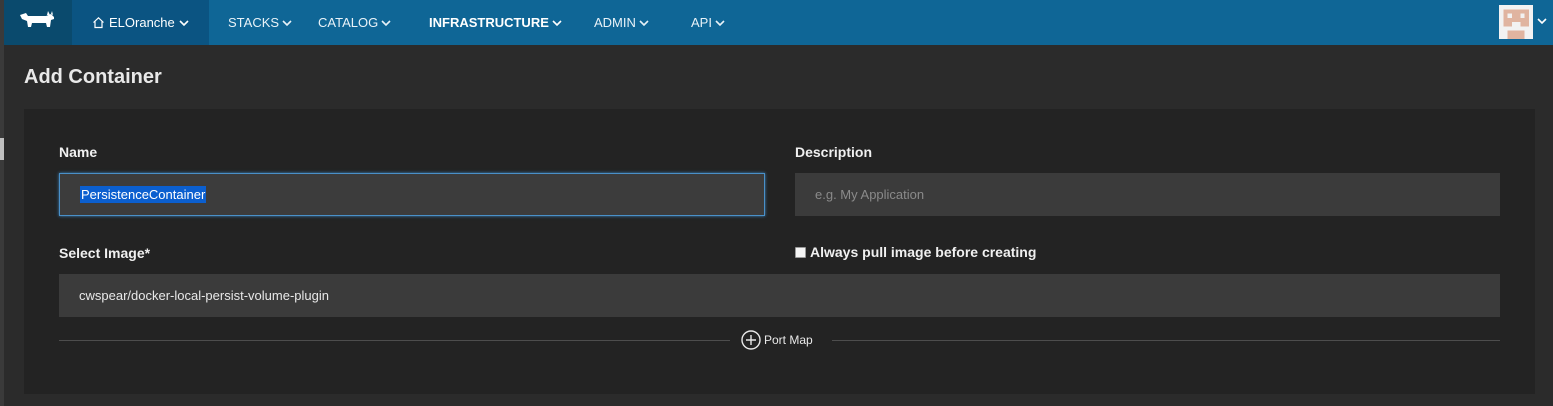 The width and height of the screenshot is (1553, 406). Describe the element at coordinates (78, 152) in the screenshot. I see `name-label: Name` at that location.